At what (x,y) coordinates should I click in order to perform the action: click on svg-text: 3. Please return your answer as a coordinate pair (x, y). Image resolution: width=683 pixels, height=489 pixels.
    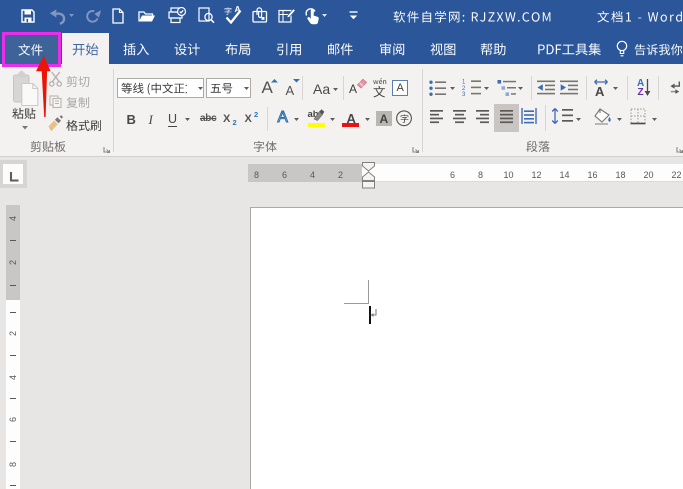
    Looking at the image, I should click on (464, 95).